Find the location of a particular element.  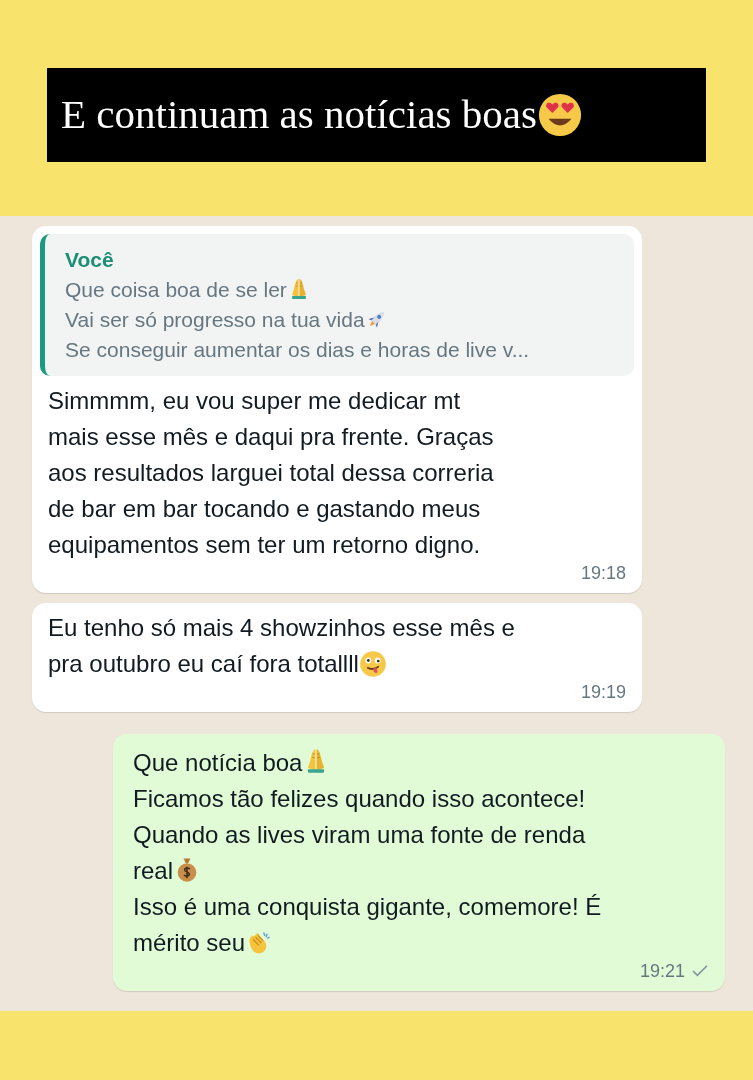

title-text: E continuam as notícias boas is located at coordinates (299, 115).